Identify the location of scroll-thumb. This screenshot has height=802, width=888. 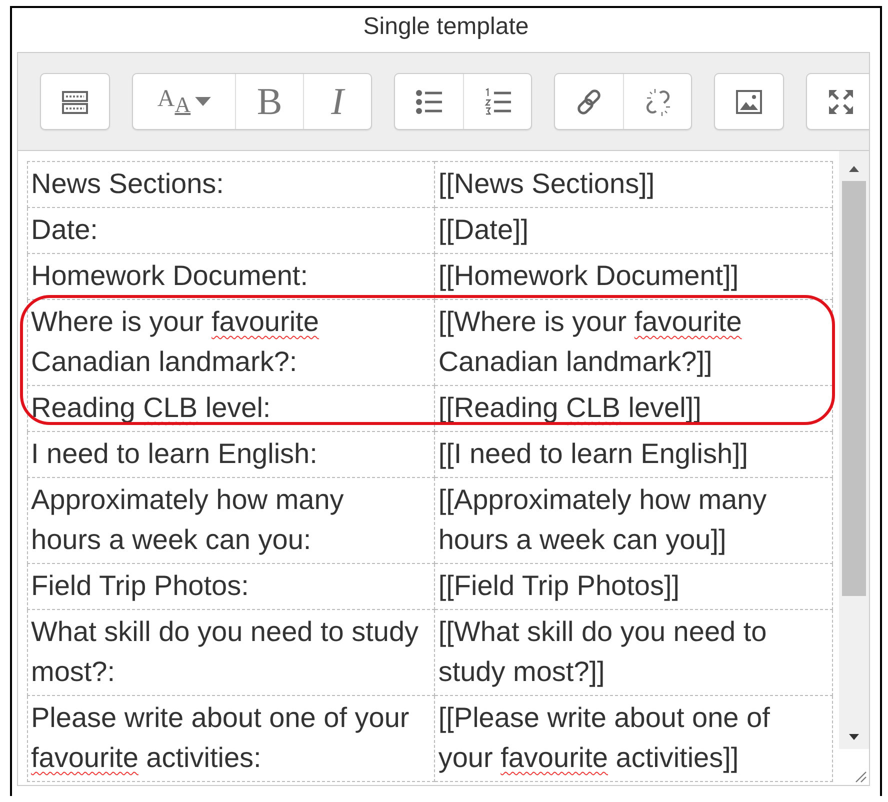
(854, 388).